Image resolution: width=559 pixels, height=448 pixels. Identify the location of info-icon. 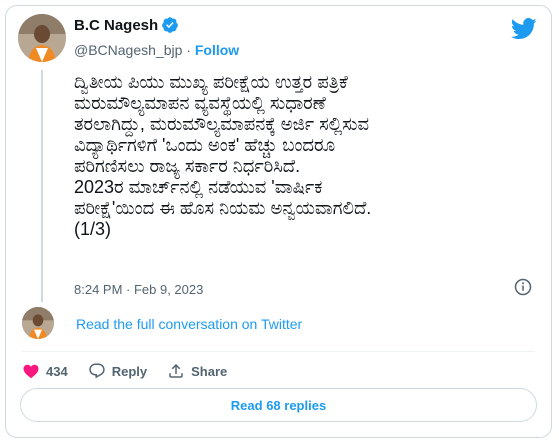
(523, 287).